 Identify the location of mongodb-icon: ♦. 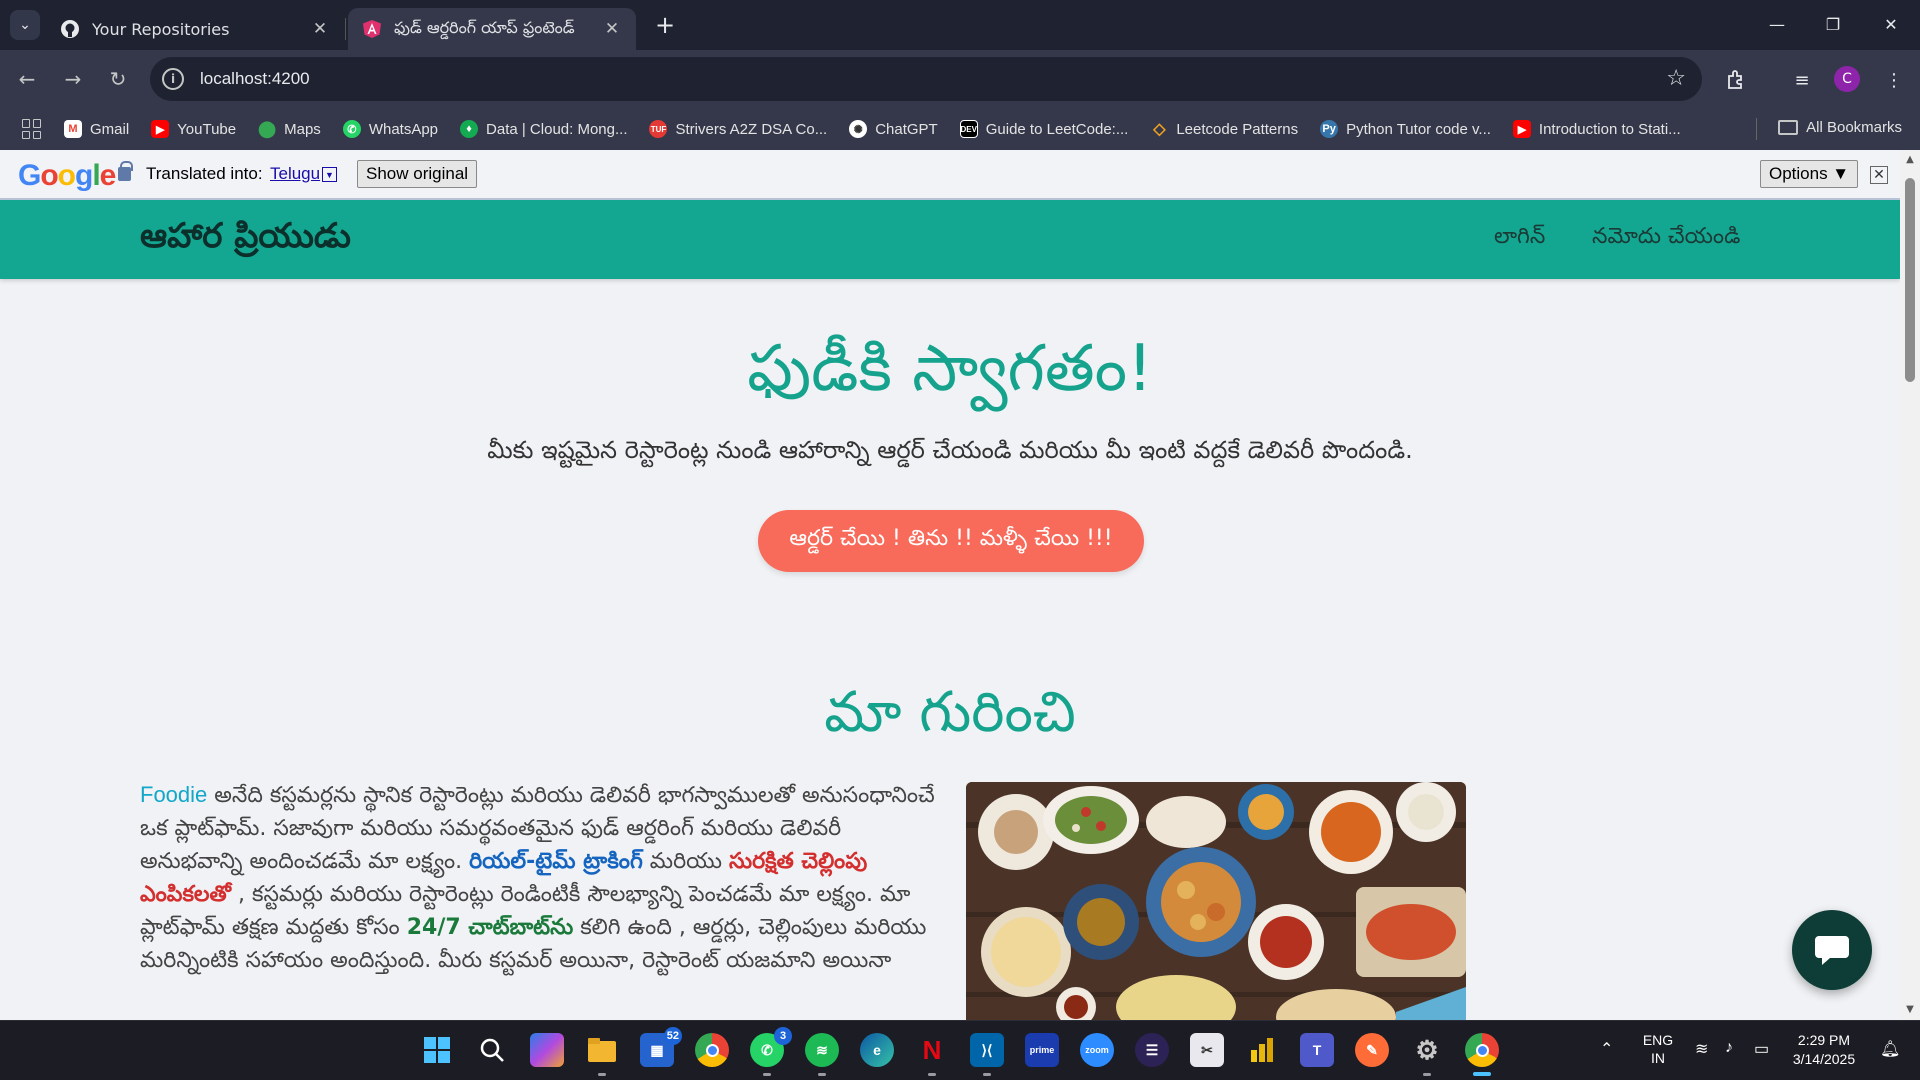
(469, 129).